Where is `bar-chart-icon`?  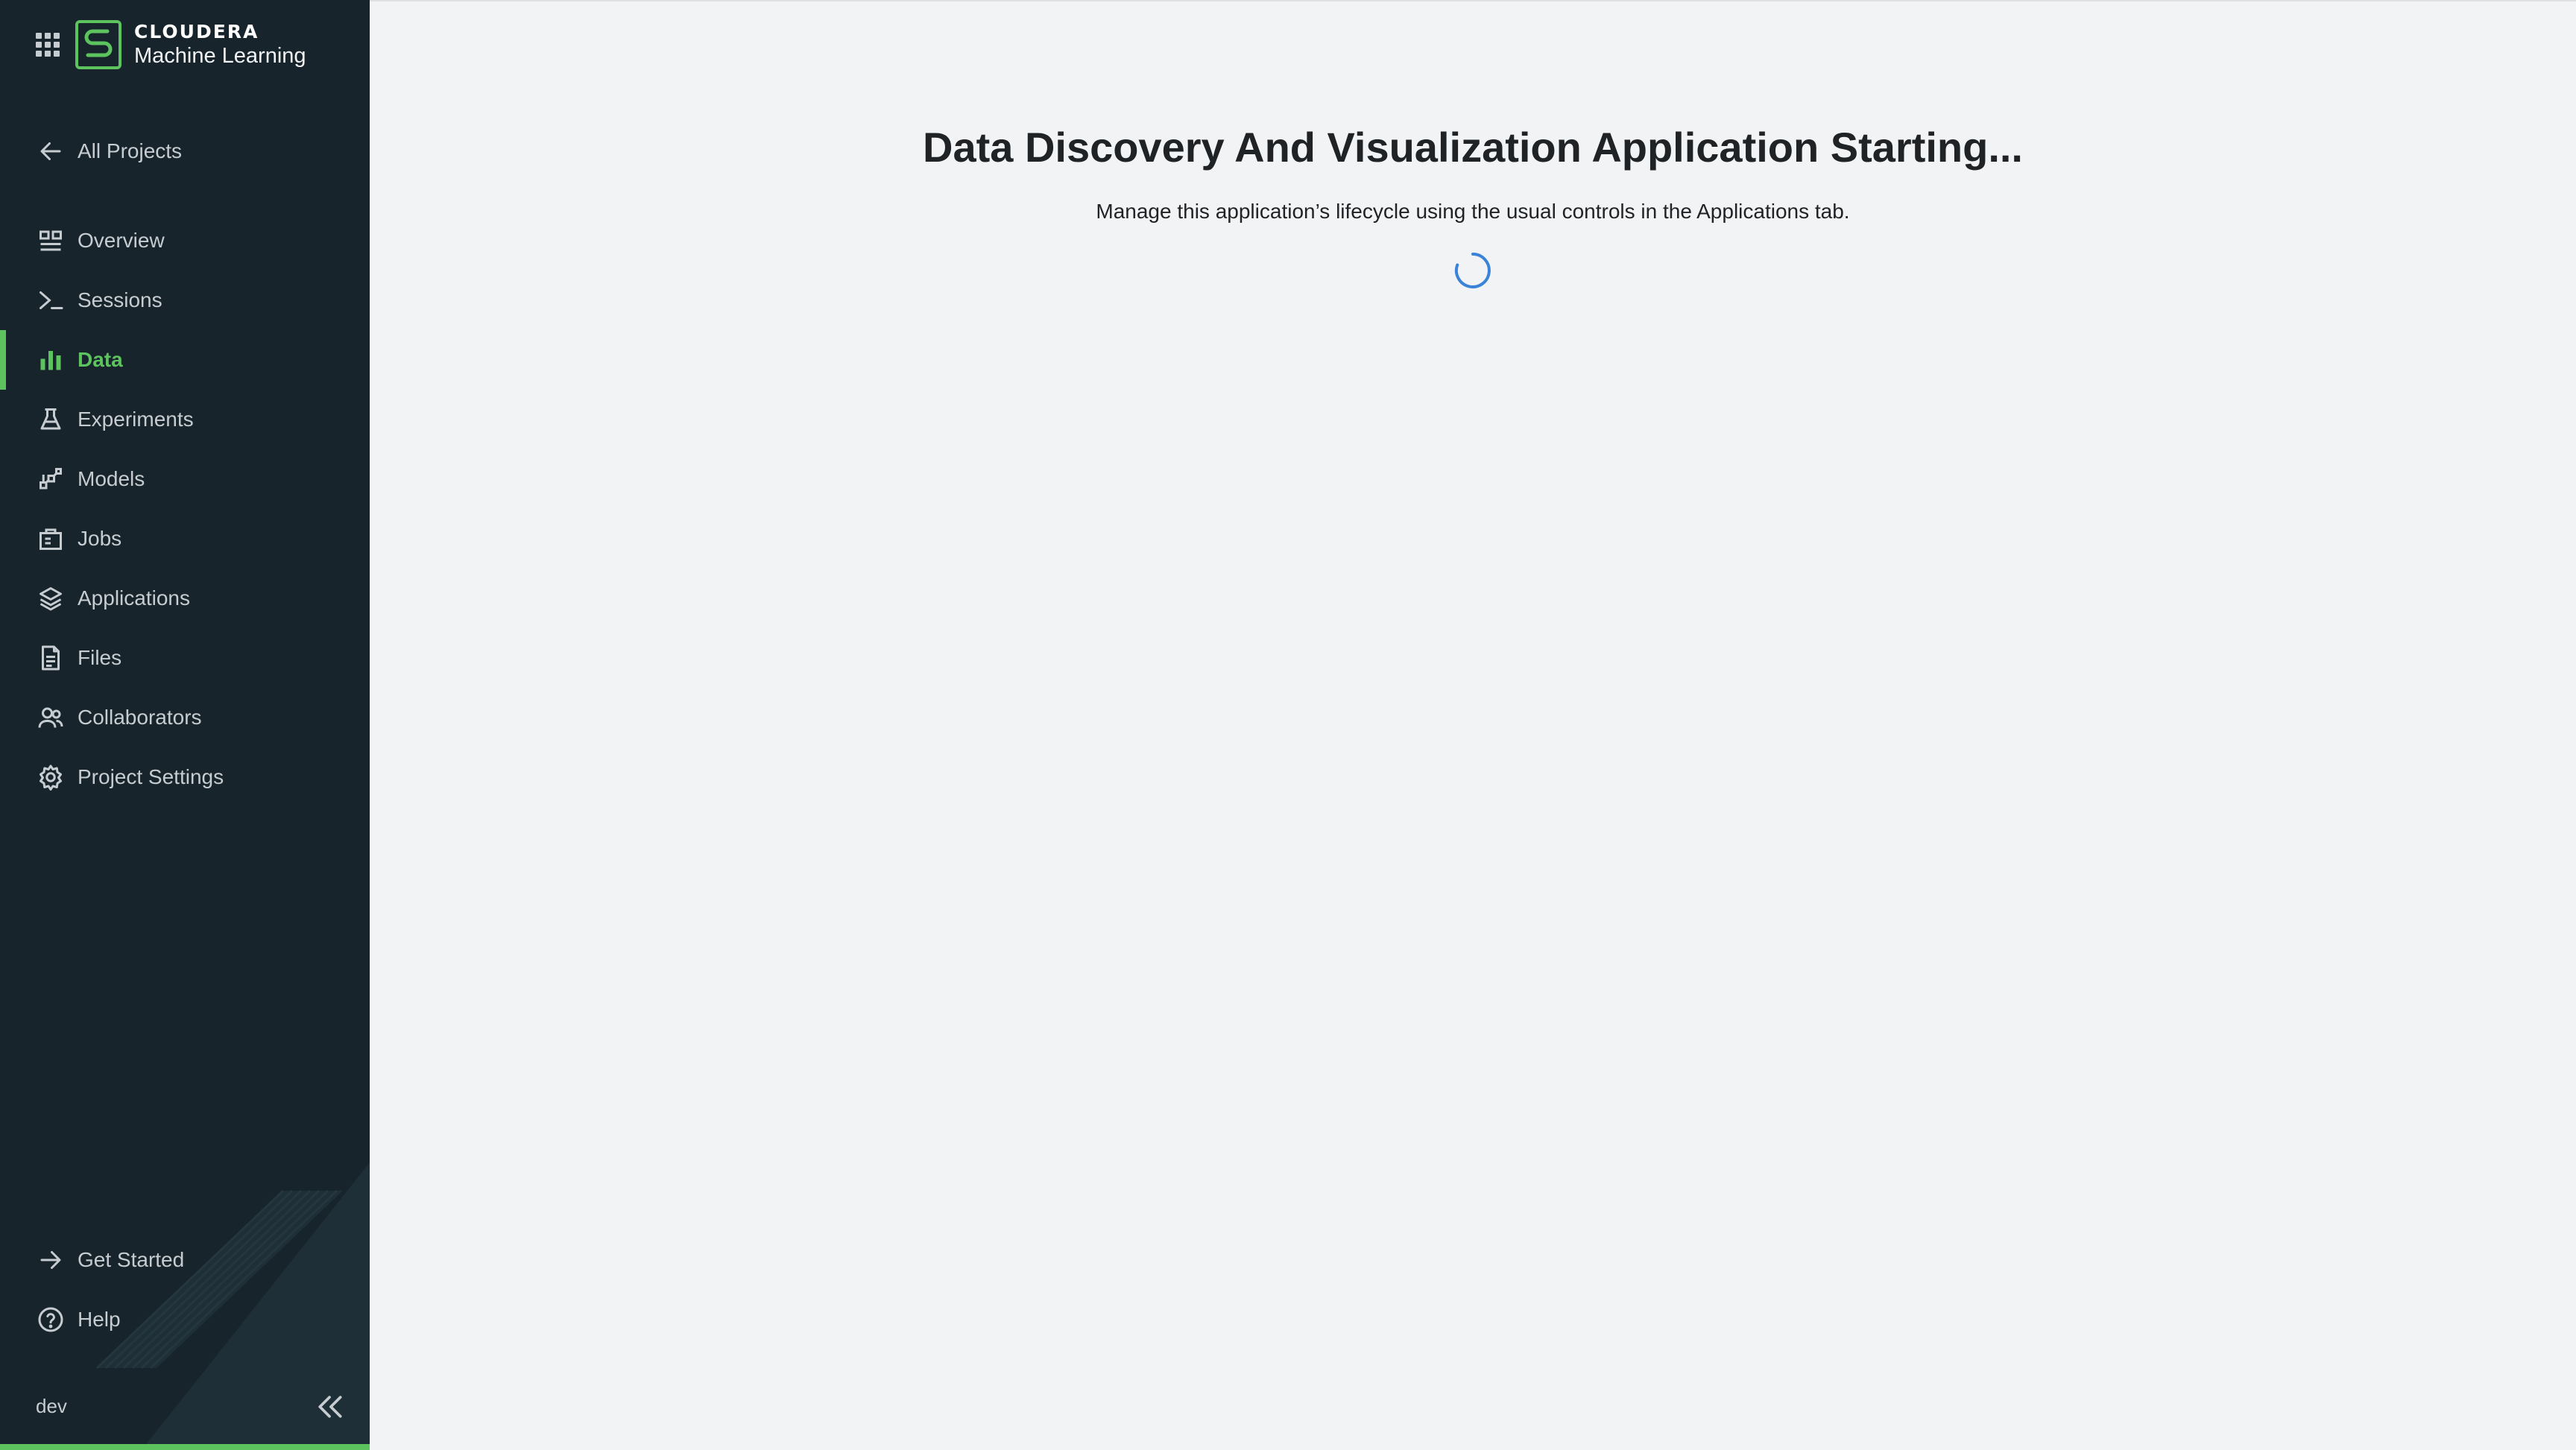 bar-chart-icon is located at coordinates (51, 360).